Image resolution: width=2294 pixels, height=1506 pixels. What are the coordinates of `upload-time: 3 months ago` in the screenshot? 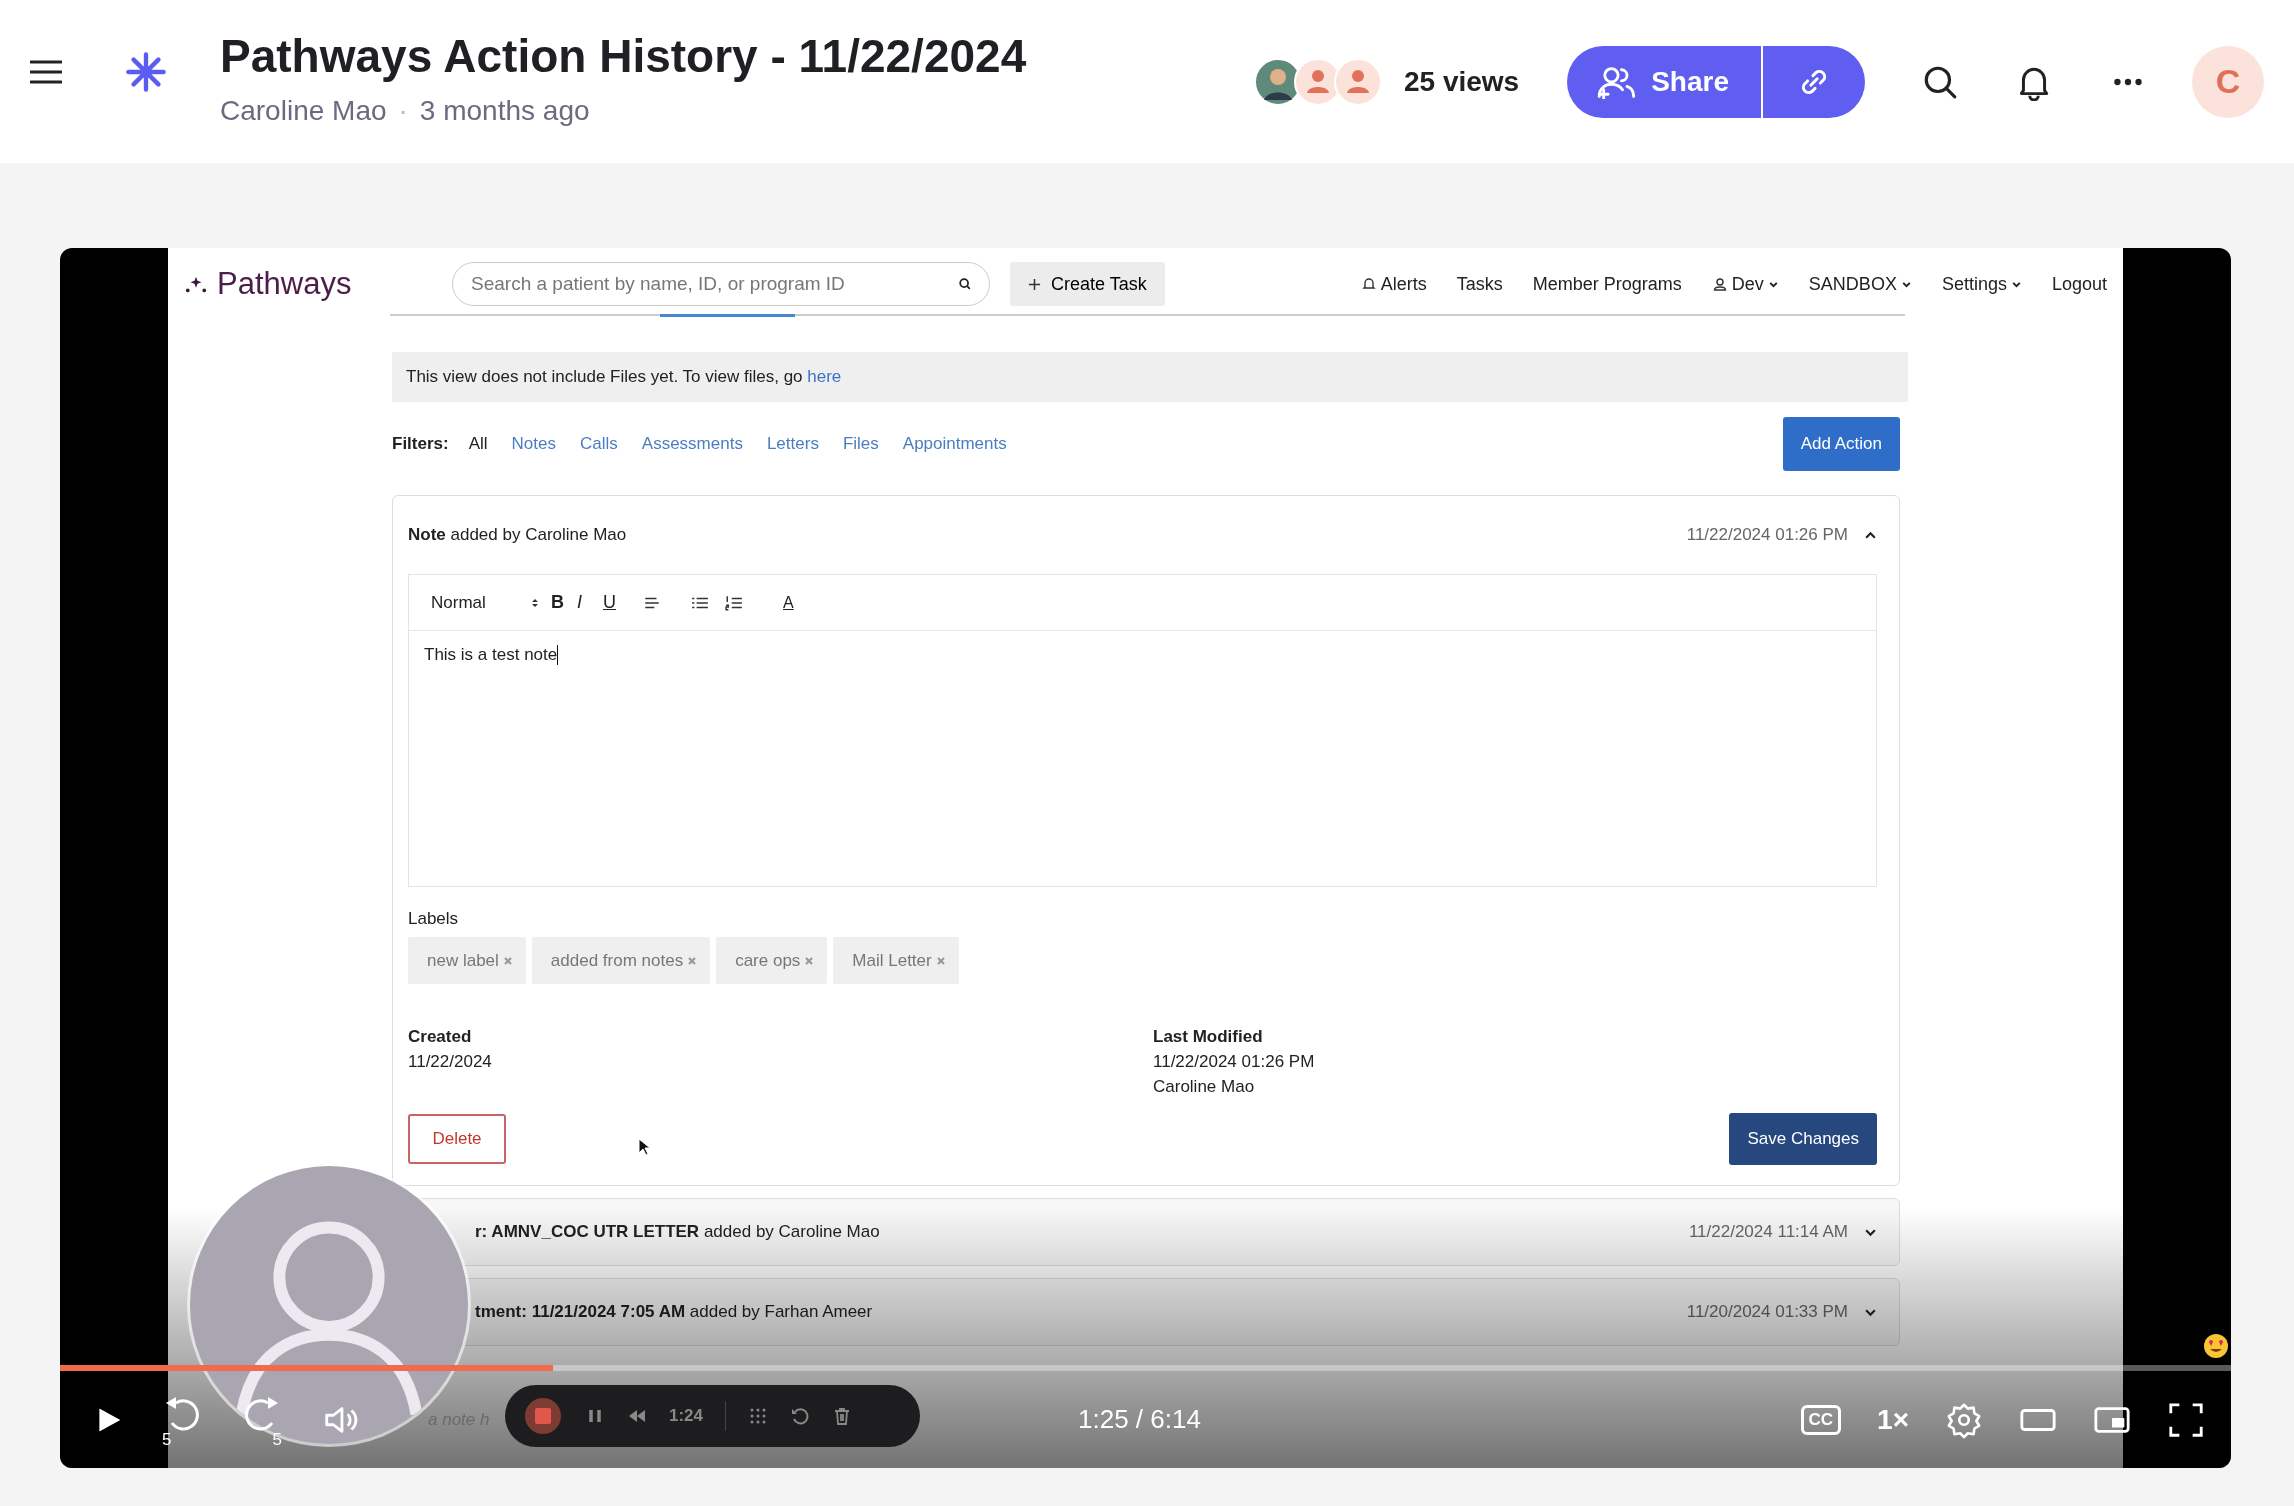 It's located at (504, 110).